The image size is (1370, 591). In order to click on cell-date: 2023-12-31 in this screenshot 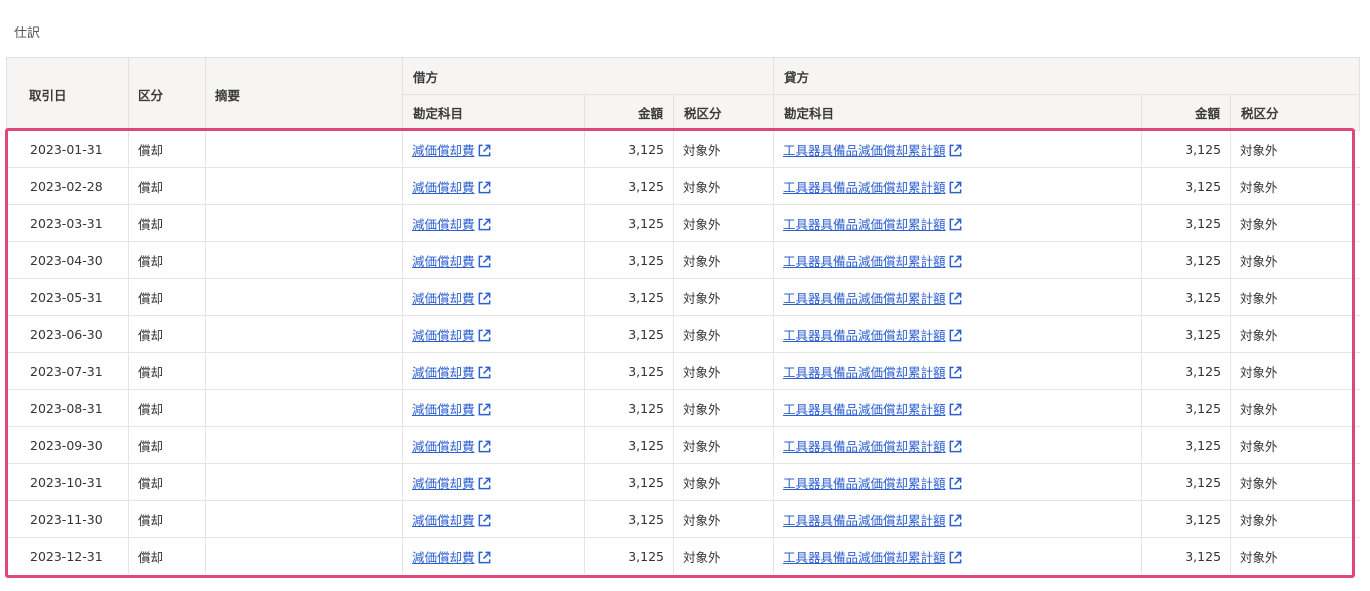, I will do `click(67, 555)`.